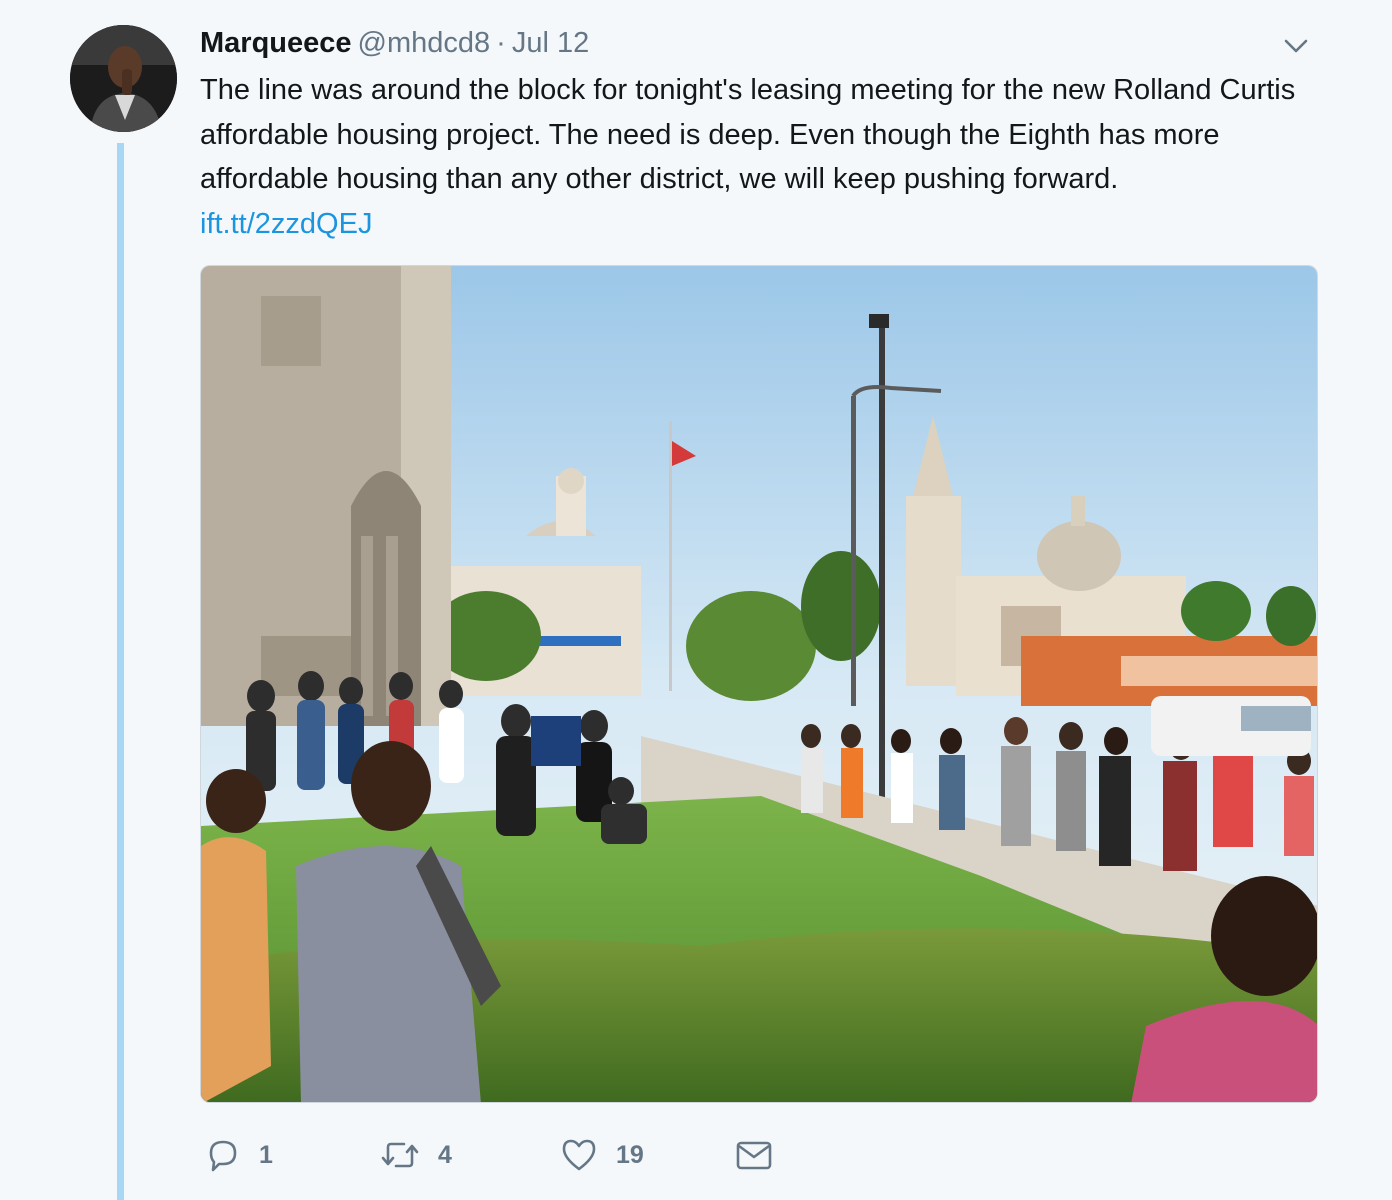 Image resolution: width=1392 pixels, height=1200 pixels. I want to click on retweet-button: 4, so click(416, 1155).